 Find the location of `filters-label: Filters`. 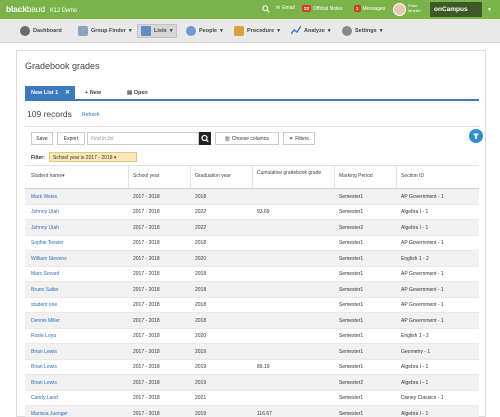

filters-label: Filters is located at coordinates (302, 138).